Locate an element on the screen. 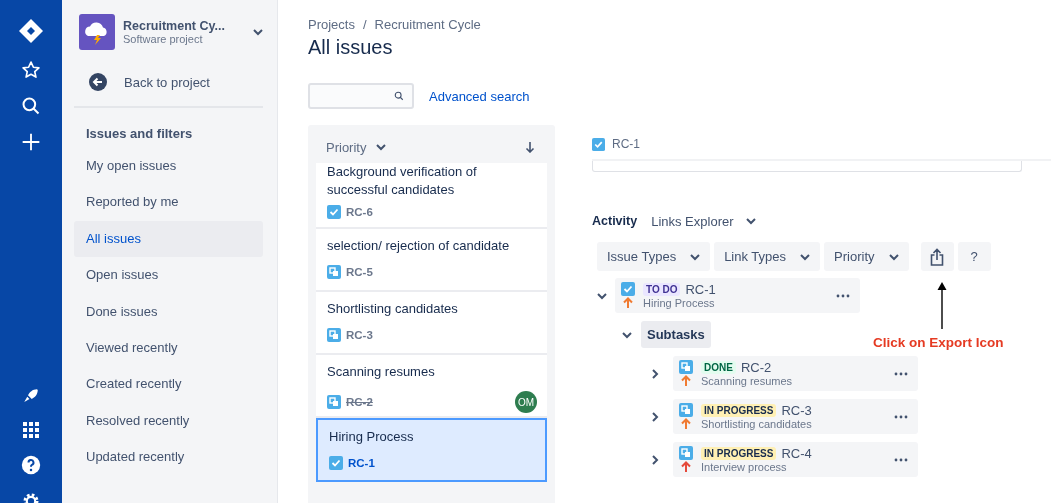 The image size is (1051, 503). view-dropdown: Links Explorer is located at coordinates (703, 221).